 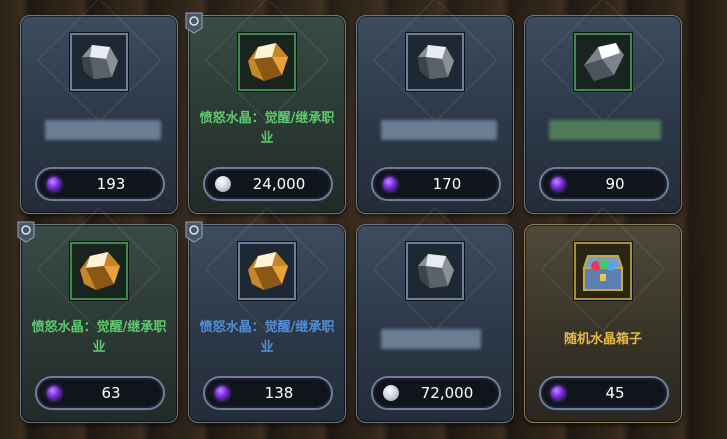 What do you see at coordinates (99, 107) in the screenshot?
I see `shop-item-card: 193` at bounding box center [99, 107].